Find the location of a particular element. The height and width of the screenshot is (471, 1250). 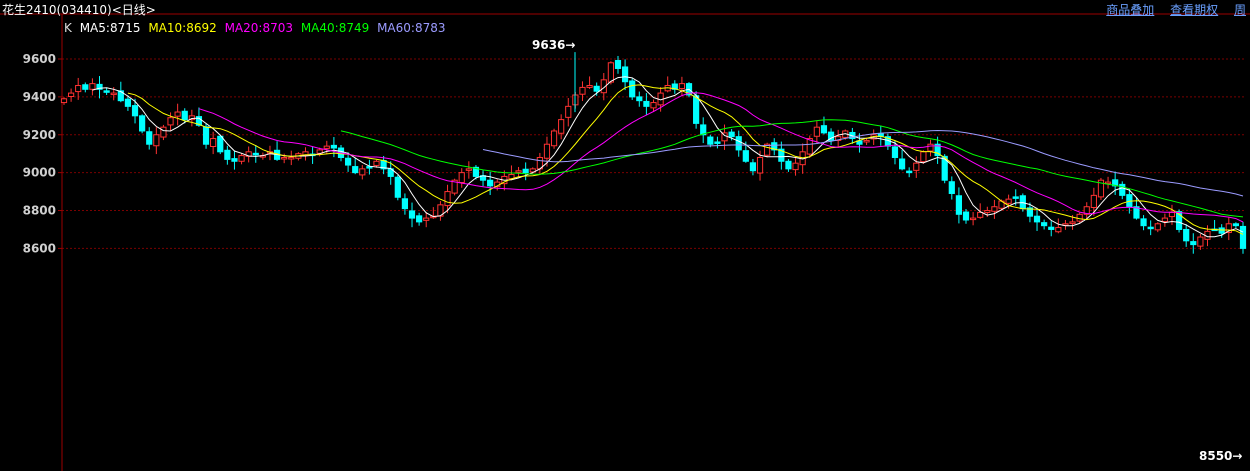

y-tick-label: 9600 is located at coordinates (39, 59).